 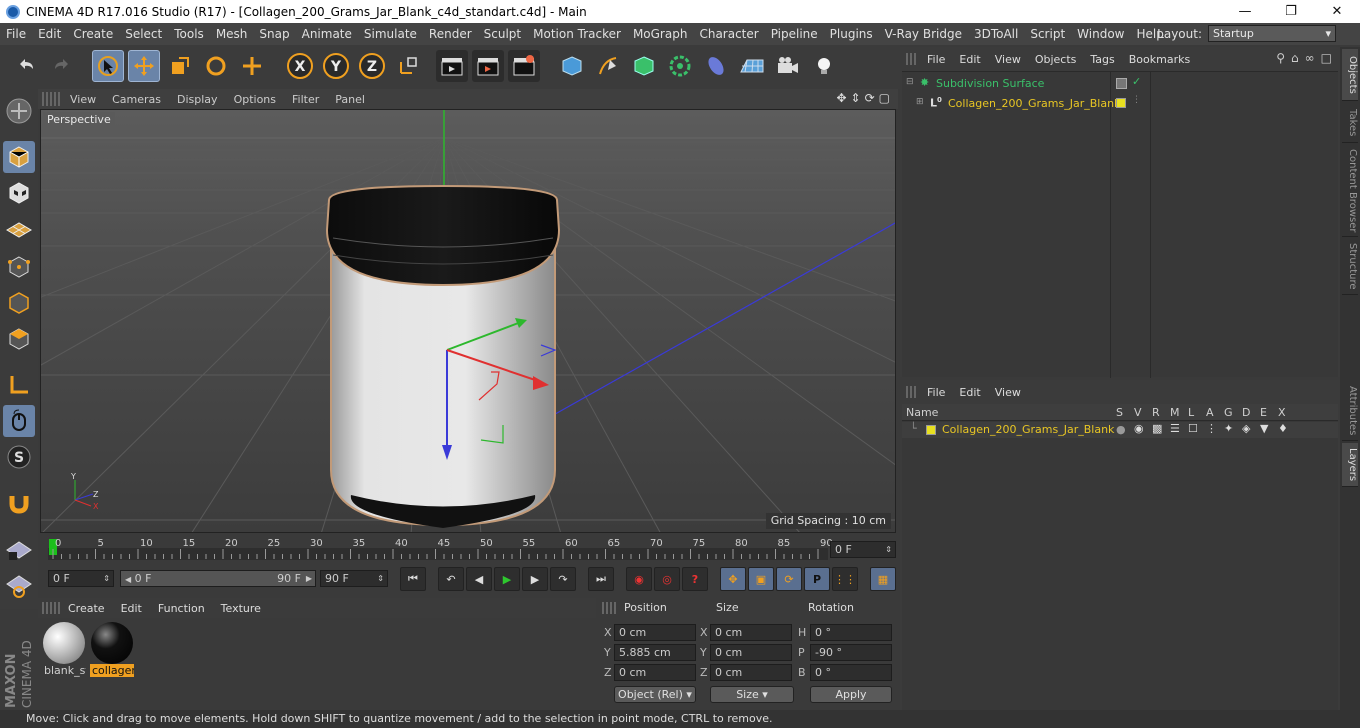 What do you see at coordinates (1350, 123) in the screenshot?
I see `tab-takes: Takes` at bounding box center [1350, 123].